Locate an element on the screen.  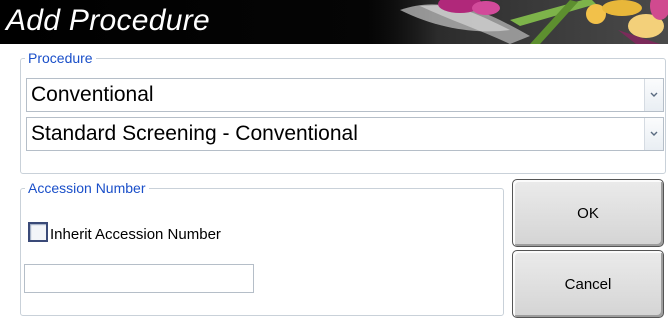
dialog-title: Add Procedure is located at coordinates (108, 20).